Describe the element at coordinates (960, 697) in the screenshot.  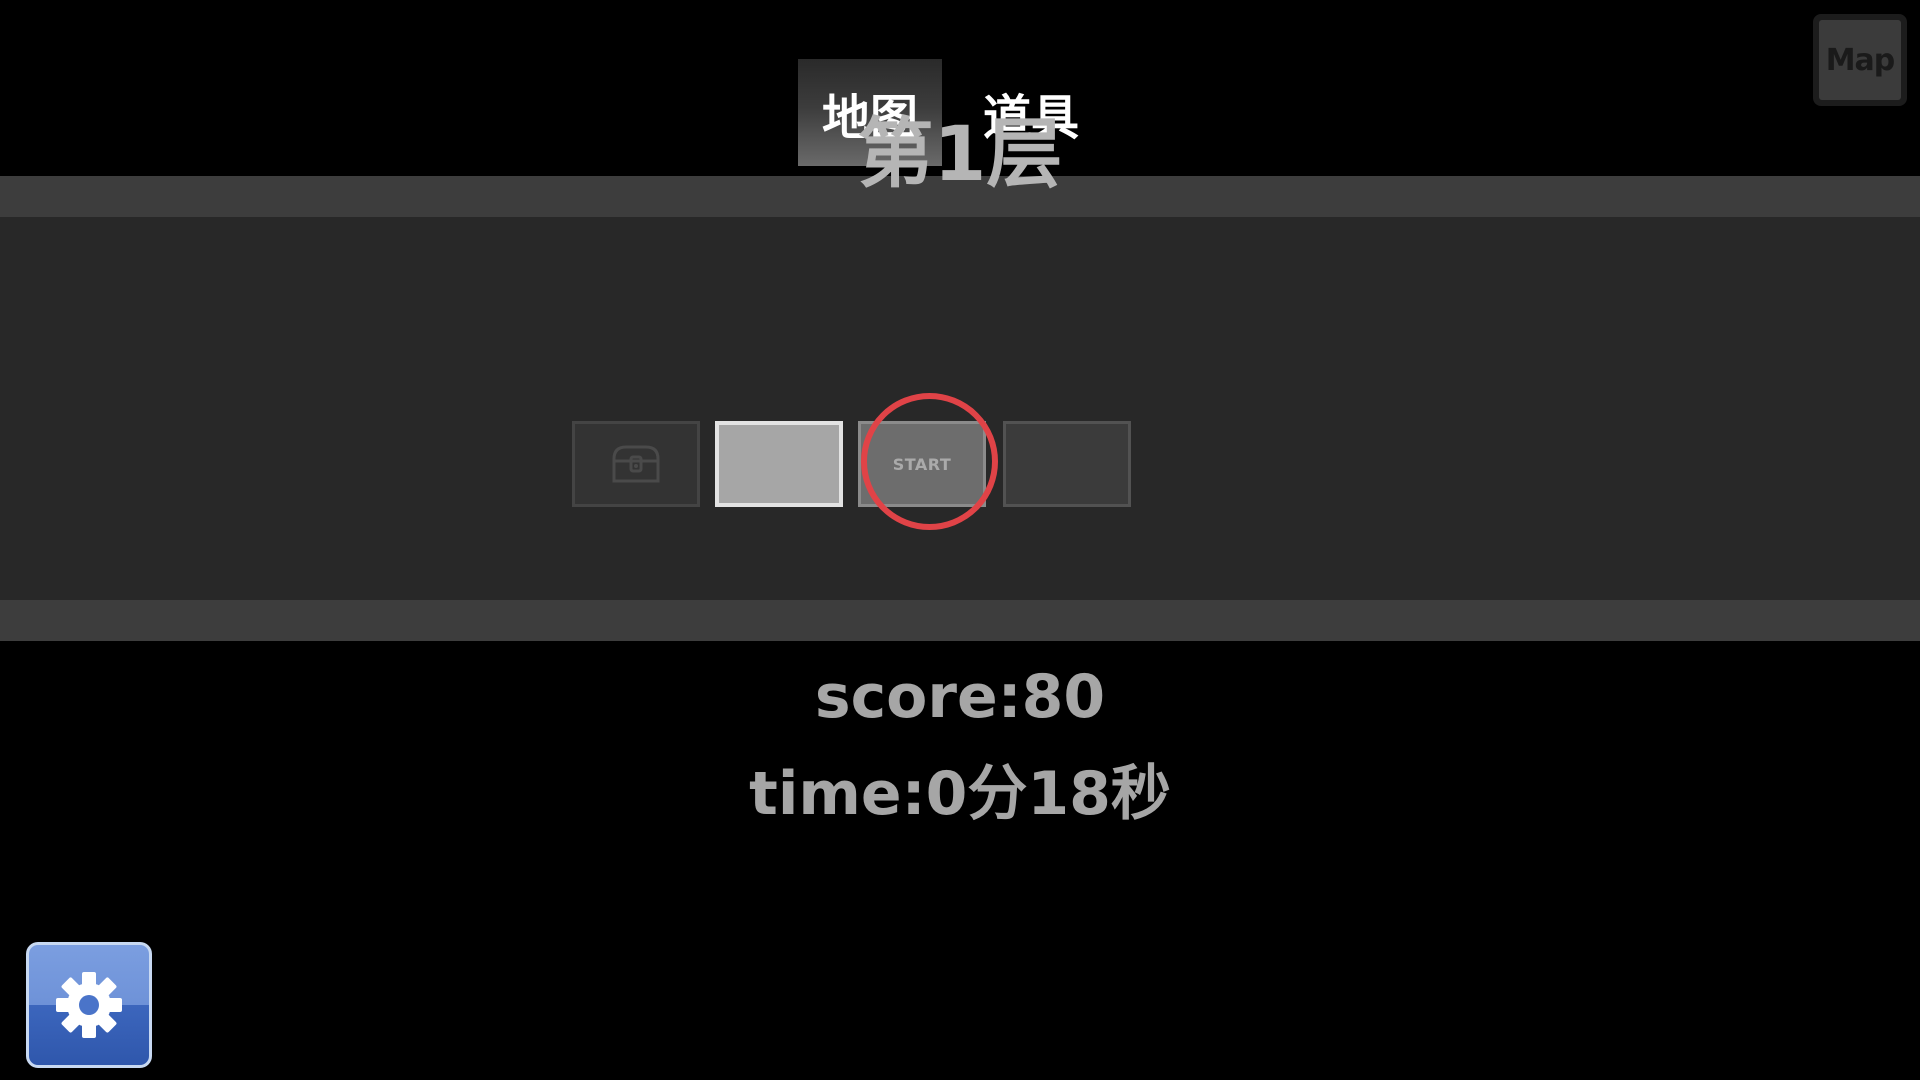
I see `score-text: score:80` at that location.